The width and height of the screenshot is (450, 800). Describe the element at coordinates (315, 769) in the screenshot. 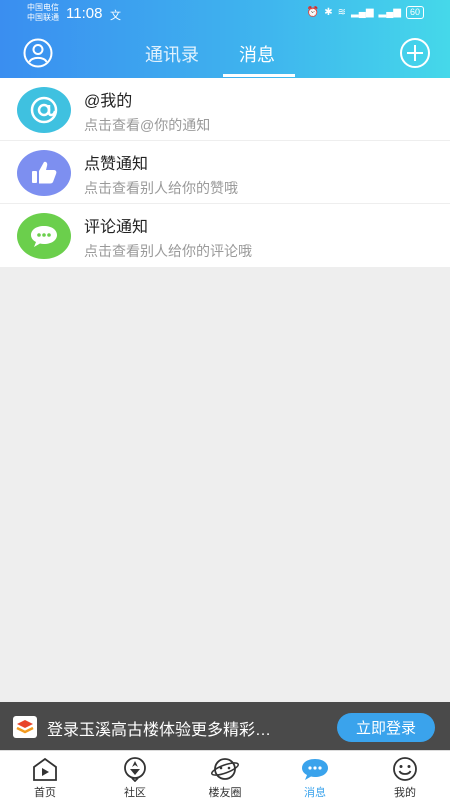

I see `message-icon` at that location.